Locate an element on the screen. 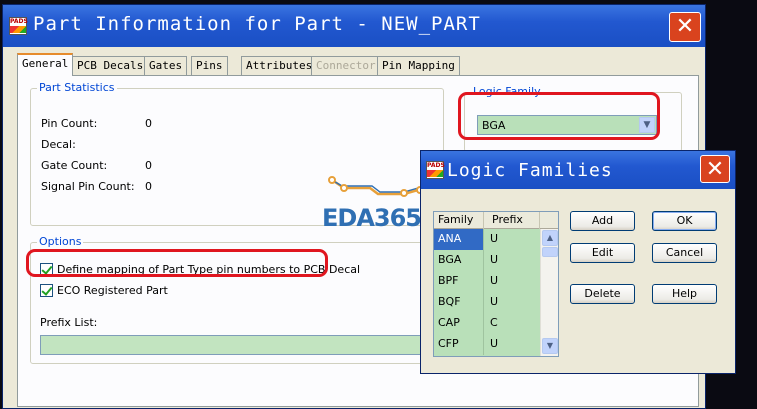 The height and width of the screenshot is (409, 757). pin-count-value: 0 is located at coordinates (148, 123).